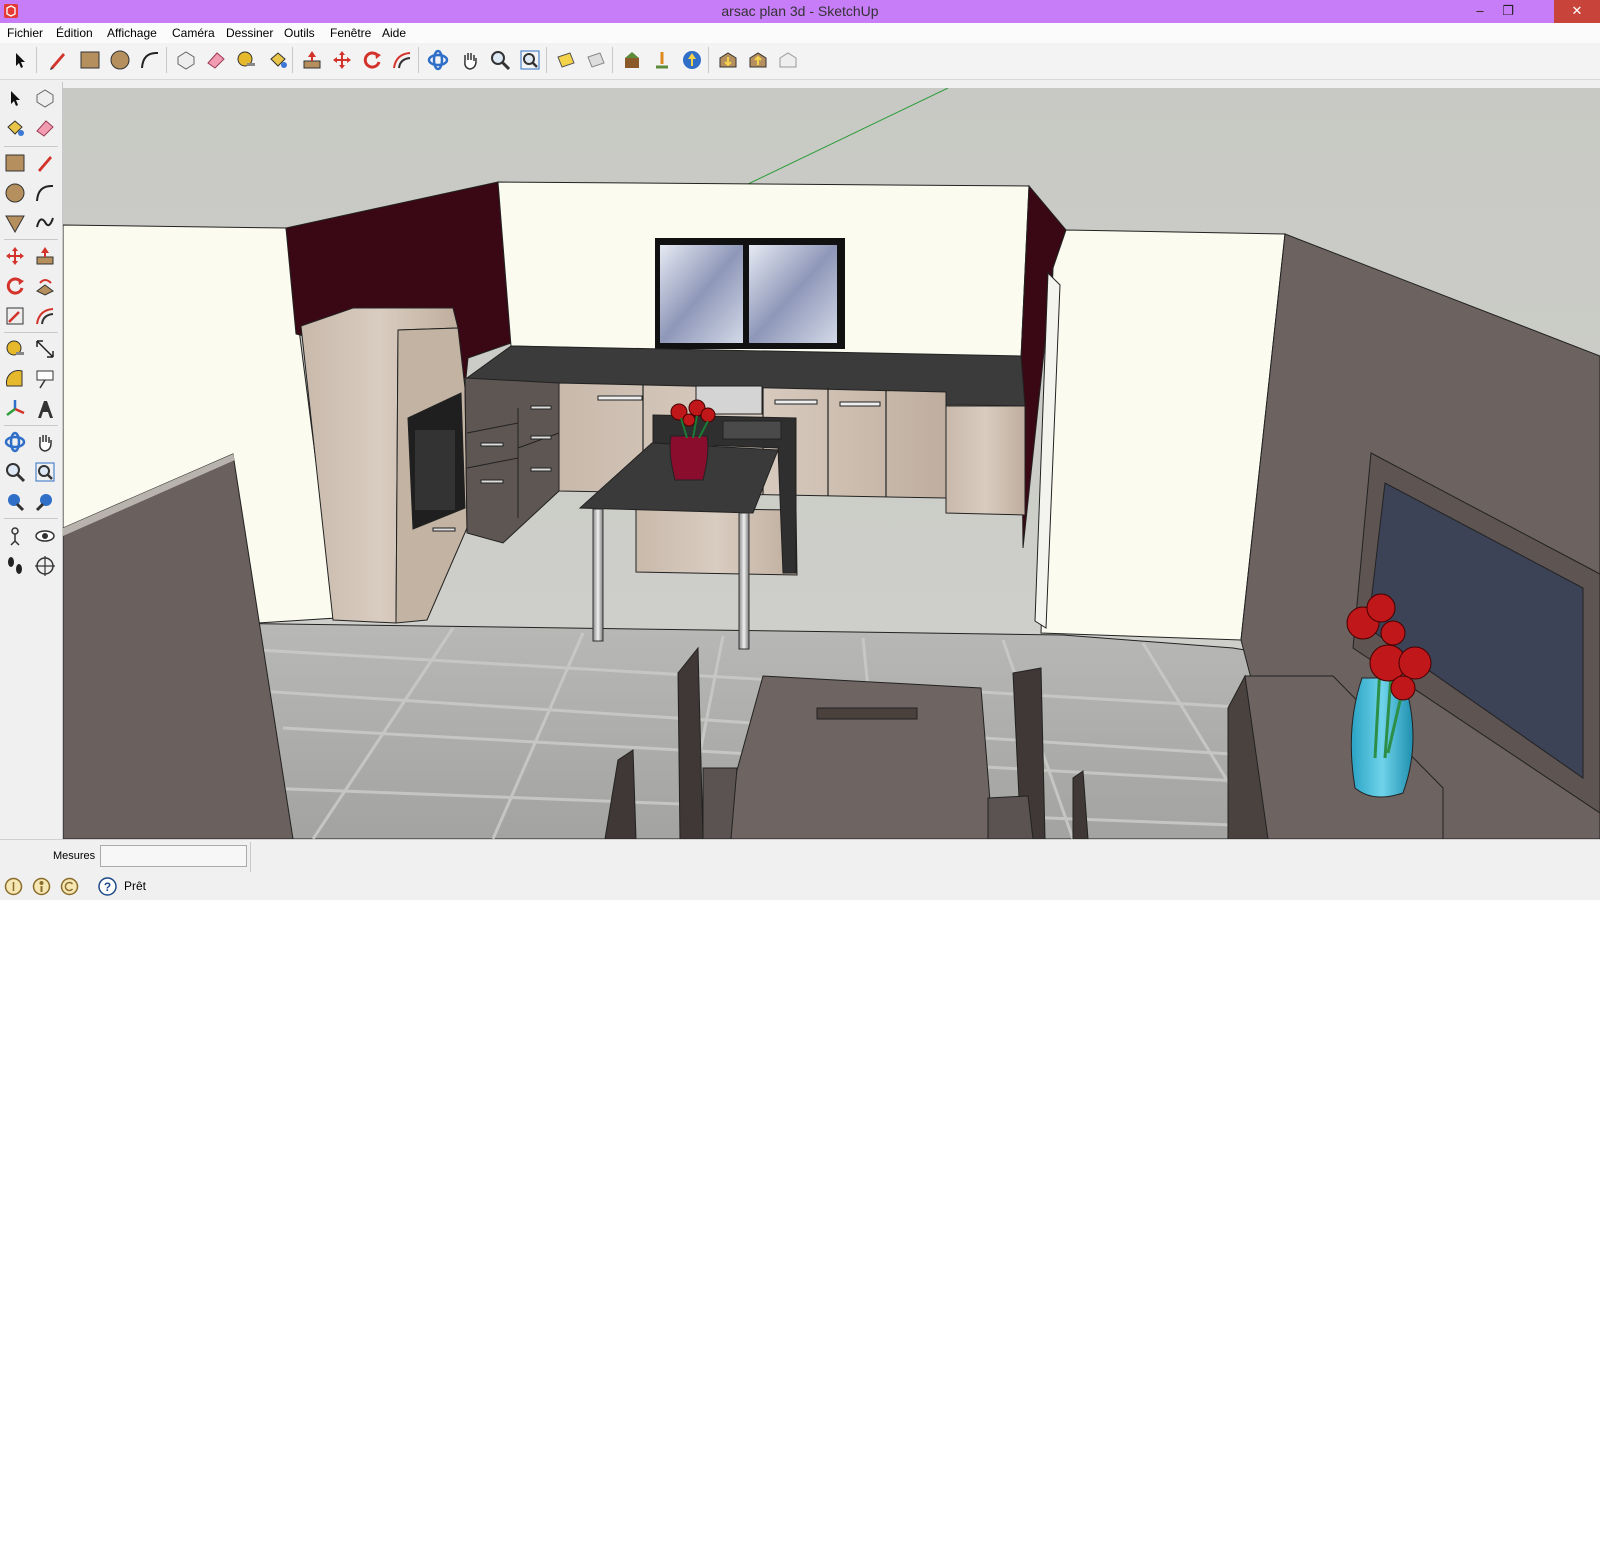 This screenshot has height=1542, width=1600. Describe the element at coordinates (135, 886) in the screenshot. I see `status-text: Prêt` at that location.